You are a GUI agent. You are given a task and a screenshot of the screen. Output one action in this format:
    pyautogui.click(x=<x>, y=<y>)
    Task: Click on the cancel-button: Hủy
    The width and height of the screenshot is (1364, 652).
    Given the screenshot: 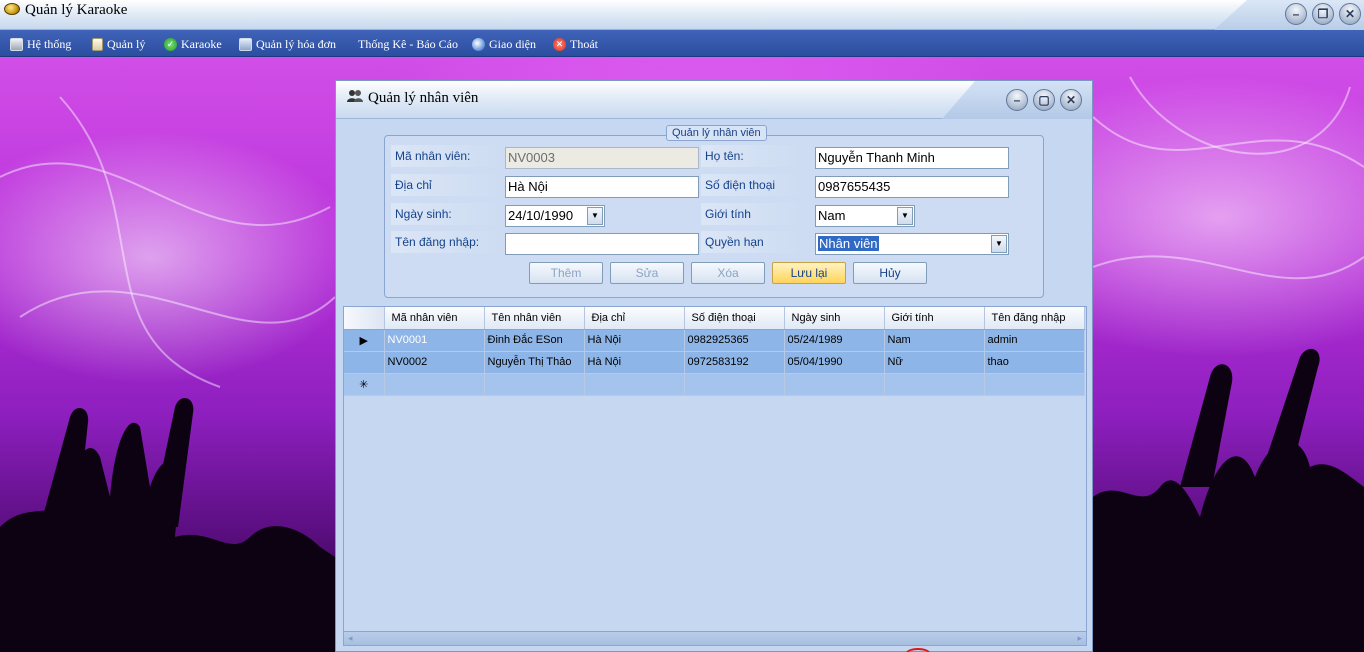 What is the action you would take?
    pyautogui.click(x=890, y=273)
    